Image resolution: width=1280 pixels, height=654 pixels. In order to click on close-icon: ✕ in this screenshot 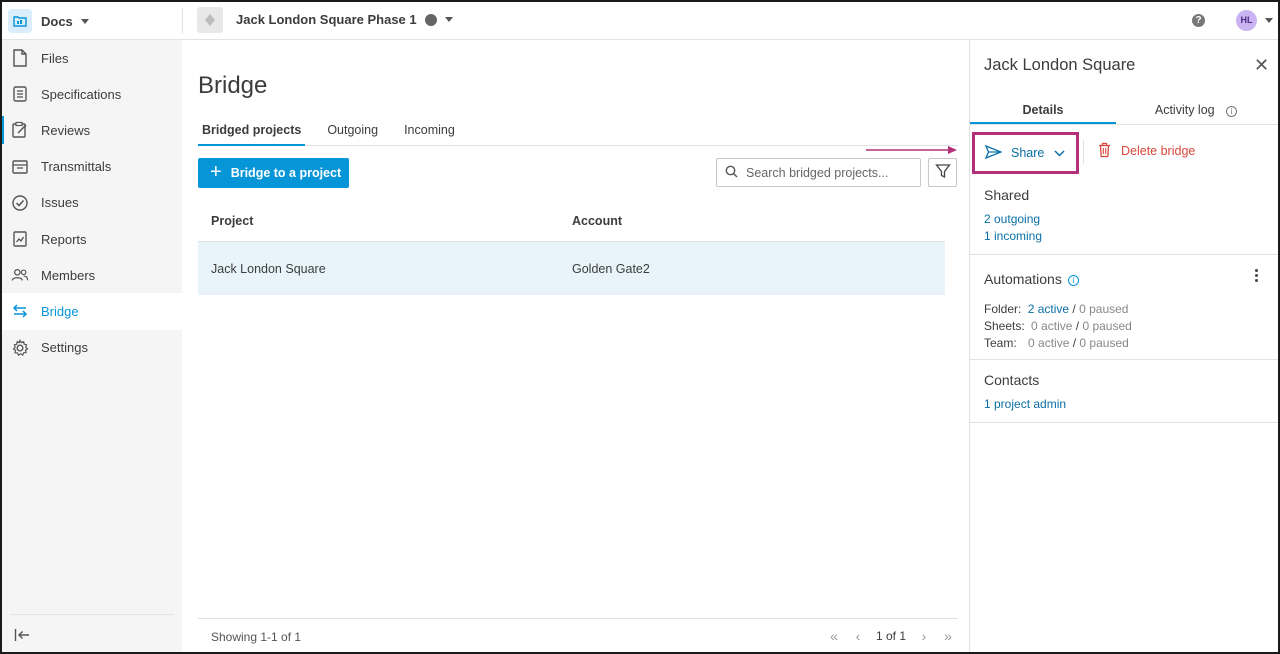, I will do `click(1261, 65)`.